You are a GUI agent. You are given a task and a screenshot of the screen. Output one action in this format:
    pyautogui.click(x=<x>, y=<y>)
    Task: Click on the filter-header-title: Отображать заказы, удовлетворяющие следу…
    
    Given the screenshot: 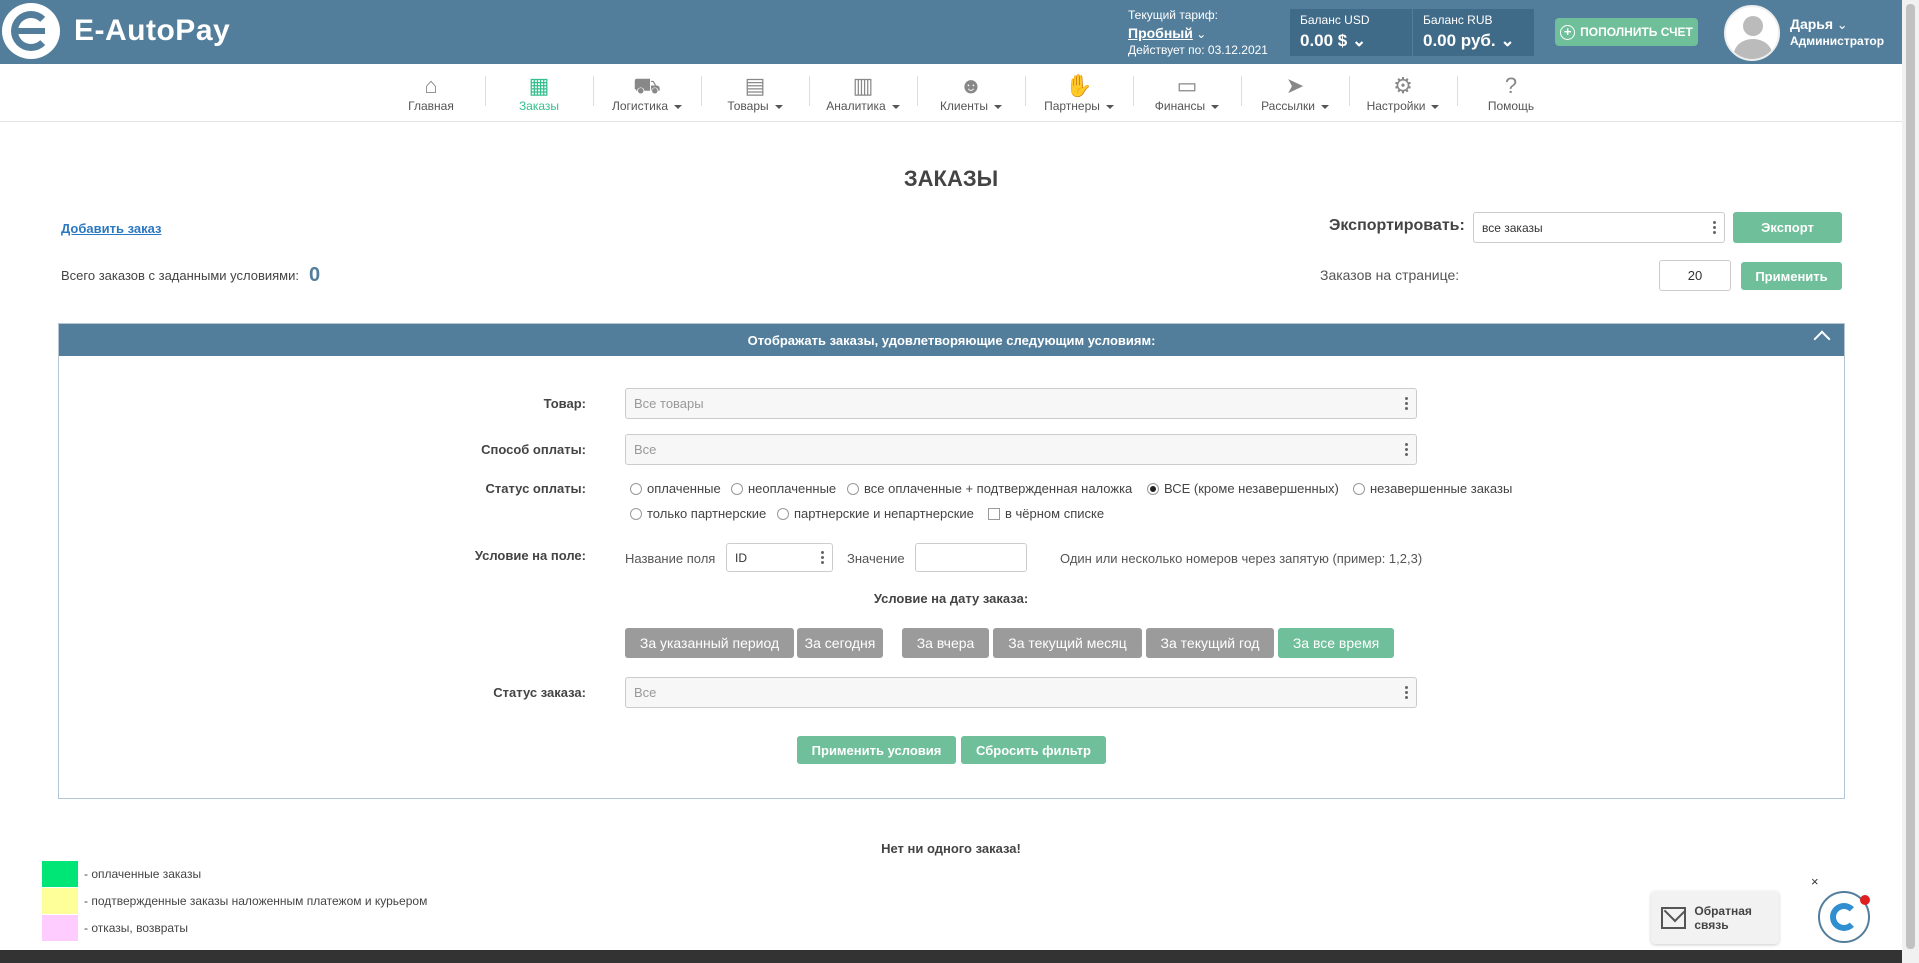 What is the action you would take?
    pyautogui.click(x=951, y=340)
    